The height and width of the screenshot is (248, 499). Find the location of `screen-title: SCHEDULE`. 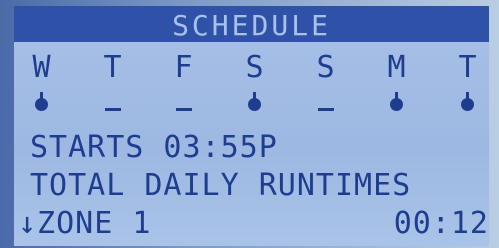

screen-title: SCHEDULE is located at coordinates (251, 25).